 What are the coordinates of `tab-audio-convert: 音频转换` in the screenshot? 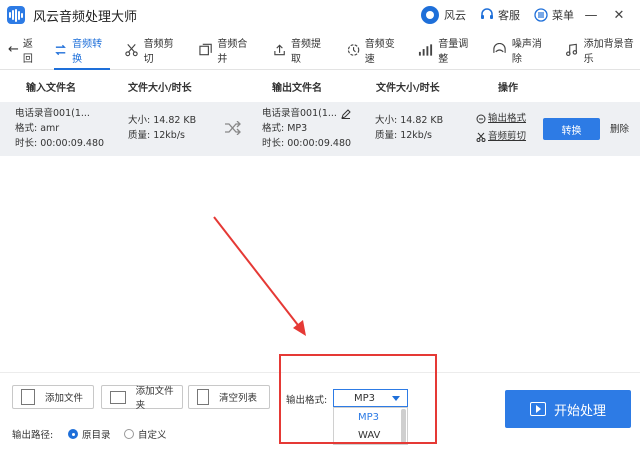 It's located at (81, 50).